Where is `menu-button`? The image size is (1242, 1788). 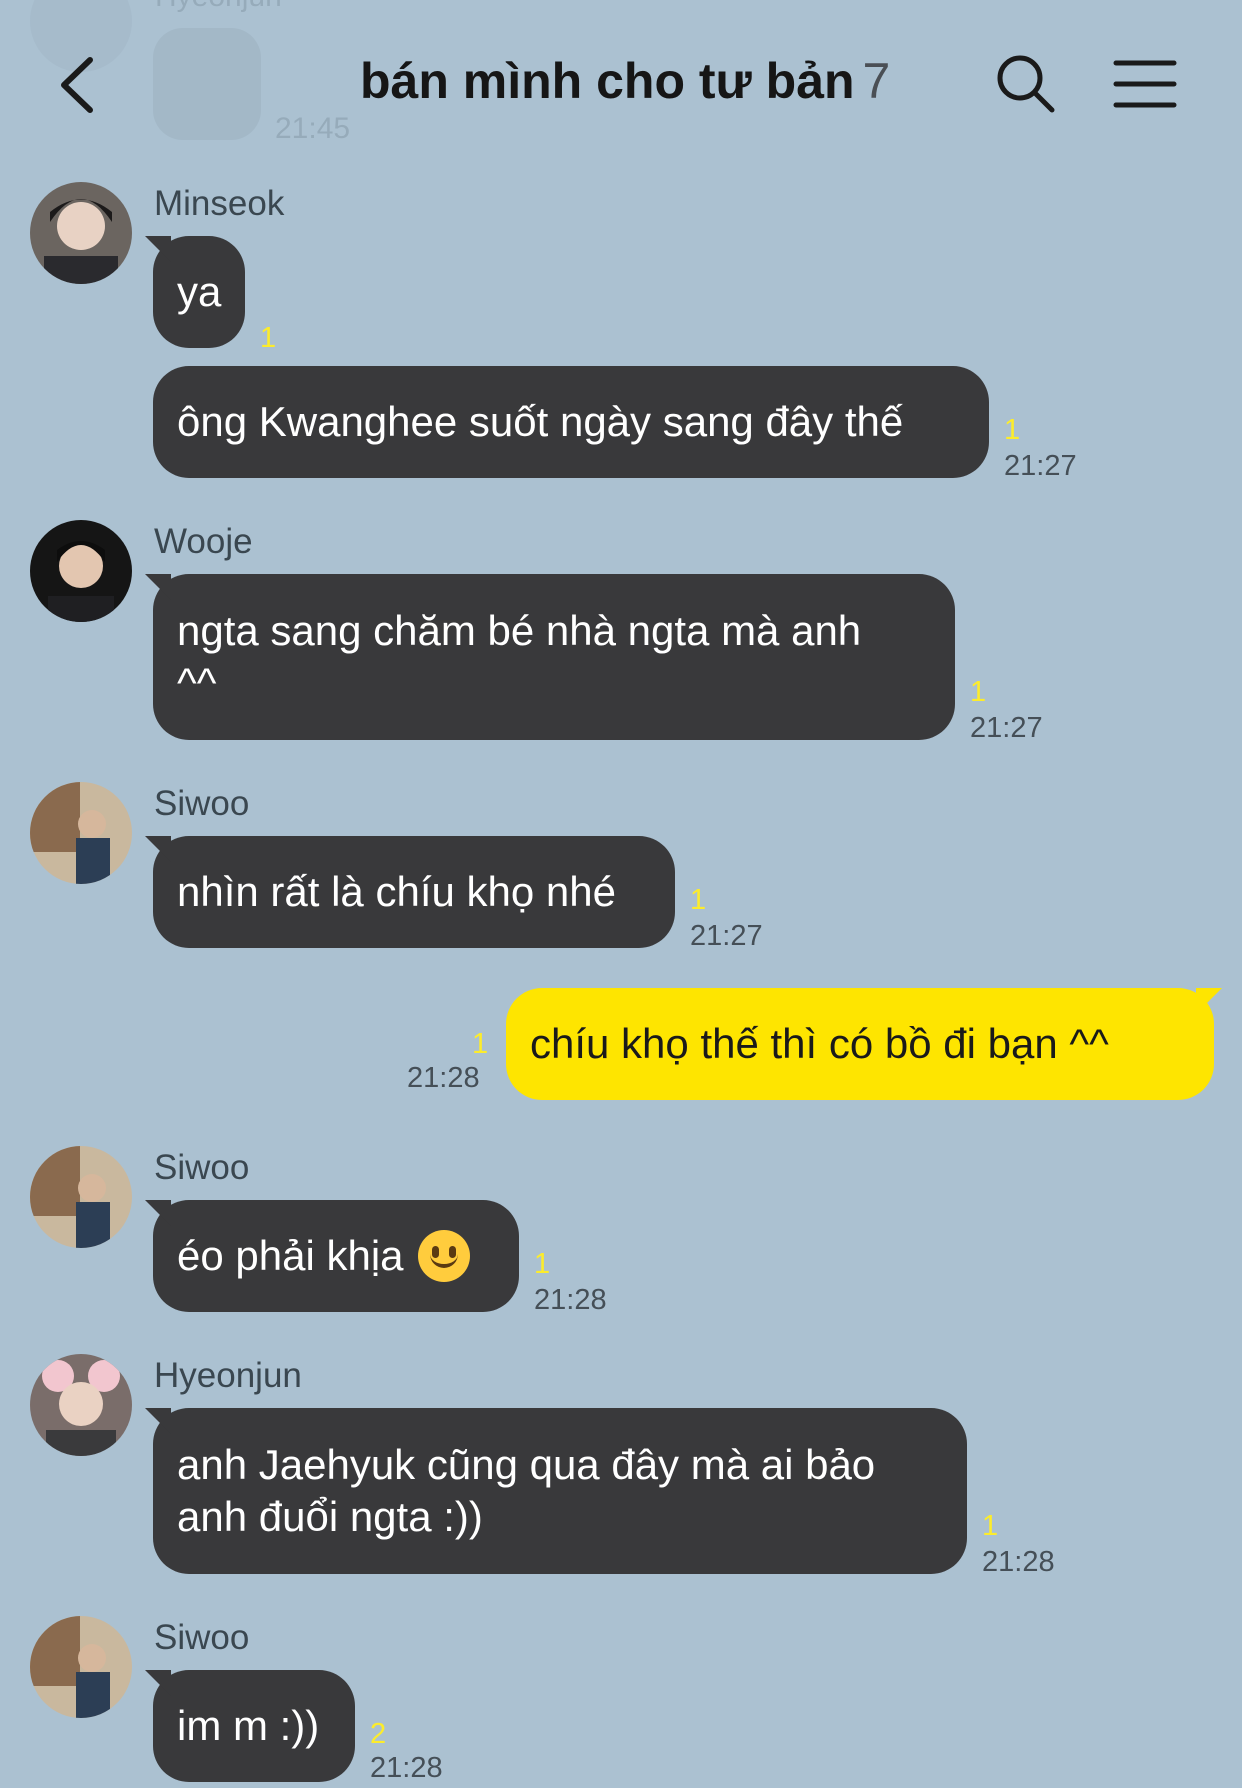 menu-button is located at coordinates (1145, 84).